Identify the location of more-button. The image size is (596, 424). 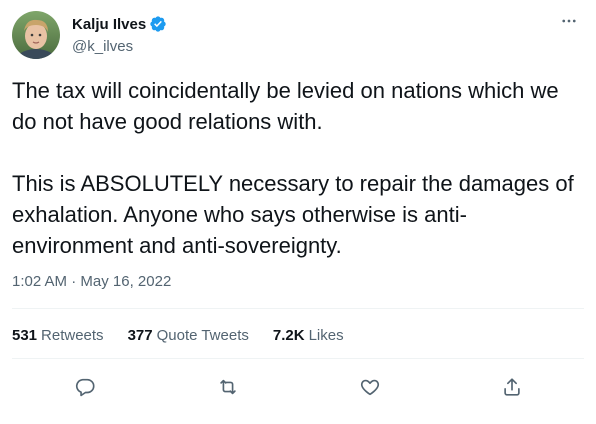
(569, 21).